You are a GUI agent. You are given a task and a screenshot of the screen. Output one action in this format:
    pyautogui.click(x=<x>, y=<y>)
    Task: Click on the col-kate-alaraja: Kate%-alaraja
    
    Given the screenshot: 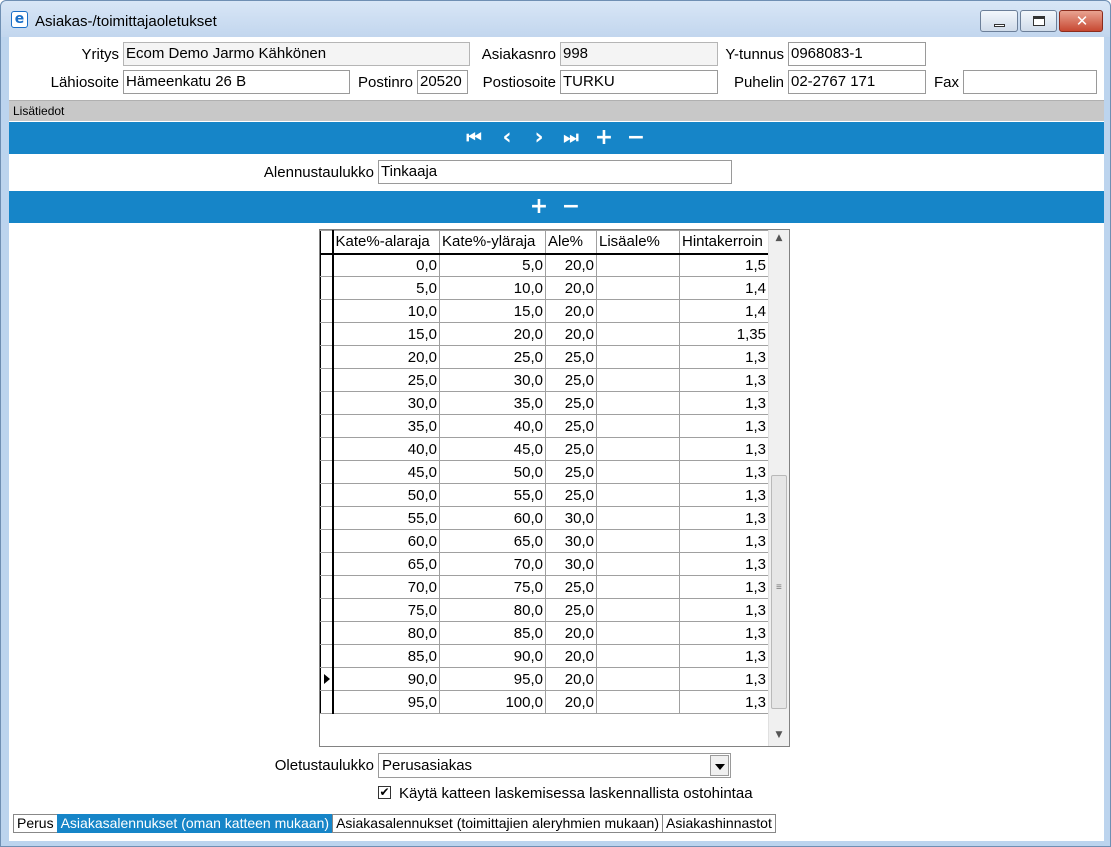 What is the action you would take?
    pyautogui.click(x=386, y=242)
    